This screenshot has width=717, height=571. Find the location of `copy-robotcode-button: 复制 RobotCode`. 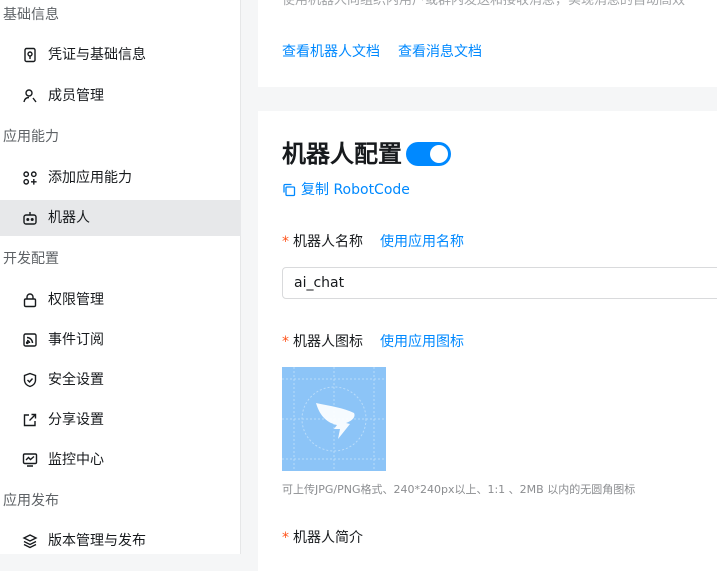

copy-robotcode-button: 复制 RobotCode is located at coordinates (346, 190).